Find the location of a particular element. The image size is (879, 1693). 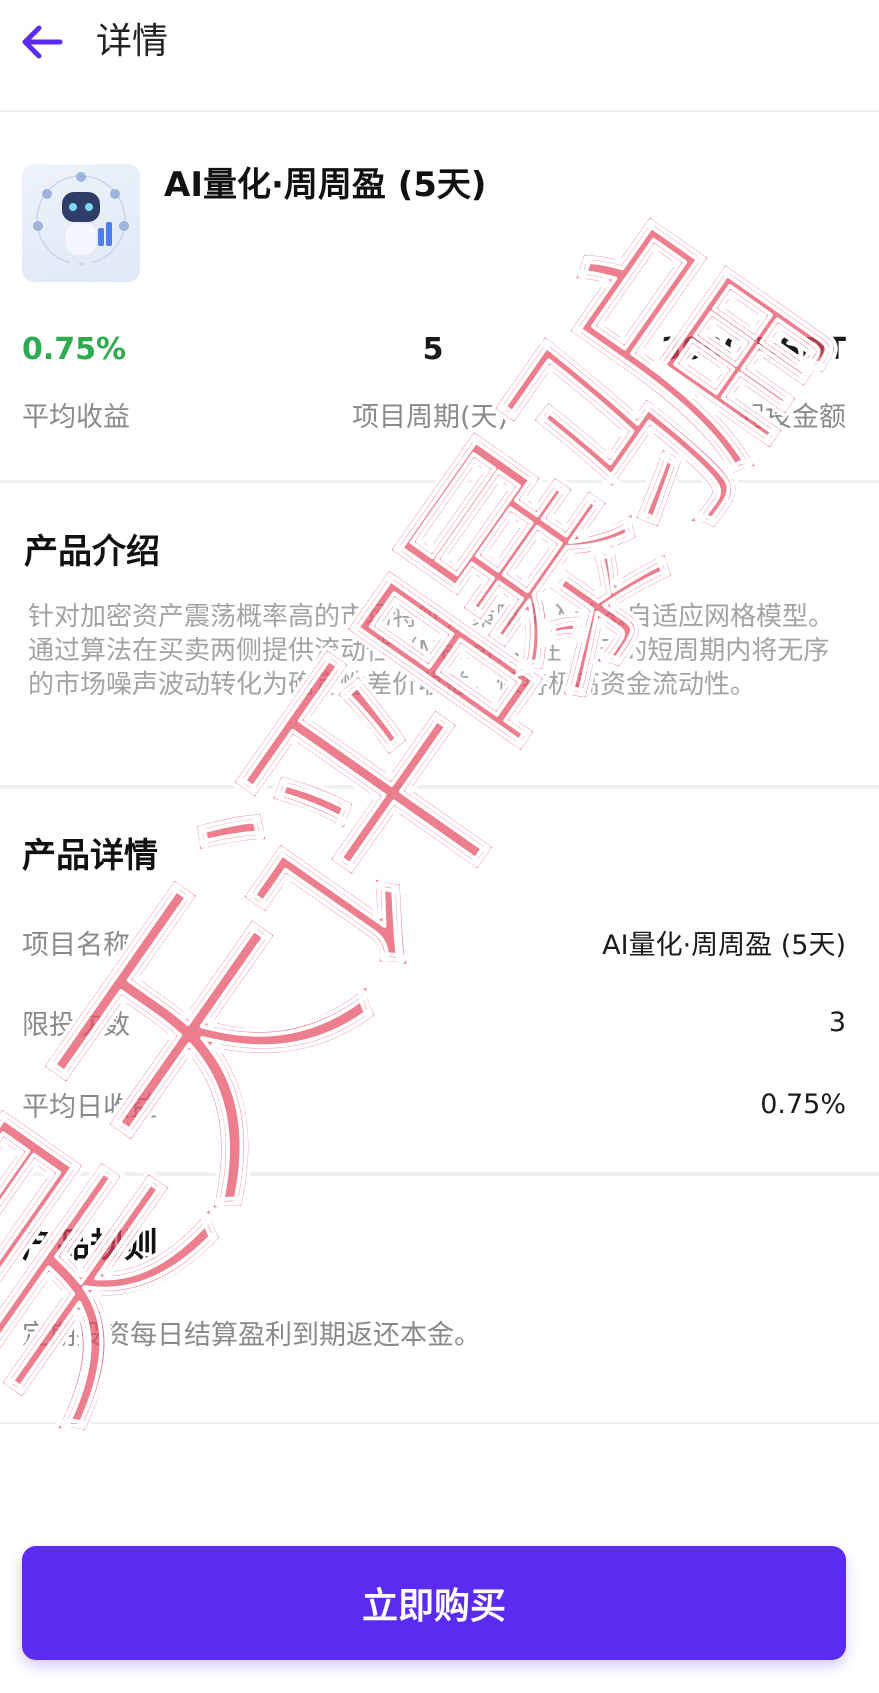

rules-section-title: 产品规则 is located at coordinates (90, 1246).